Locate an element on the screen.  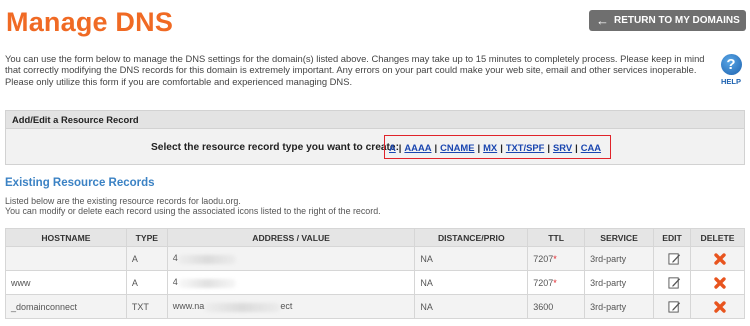
table-row: www A 4 NA 7207* 3rd-party is located at coordinates (375, 282).